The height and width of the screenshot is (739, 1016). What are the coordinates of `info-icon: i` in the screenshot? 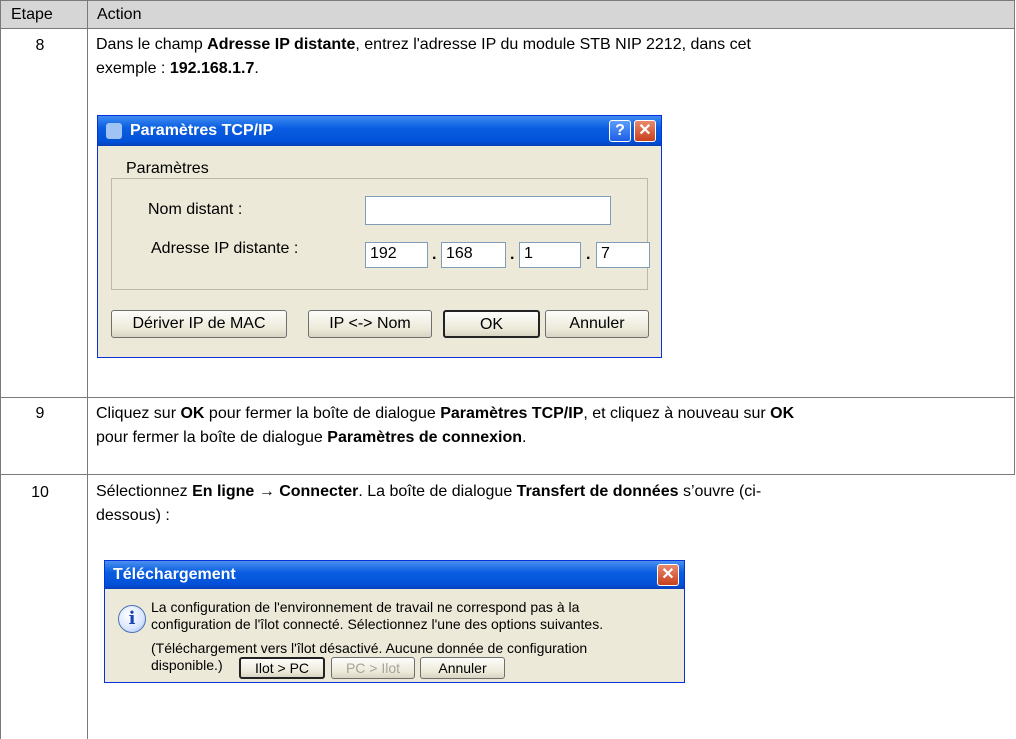 It's located at (132, 619).